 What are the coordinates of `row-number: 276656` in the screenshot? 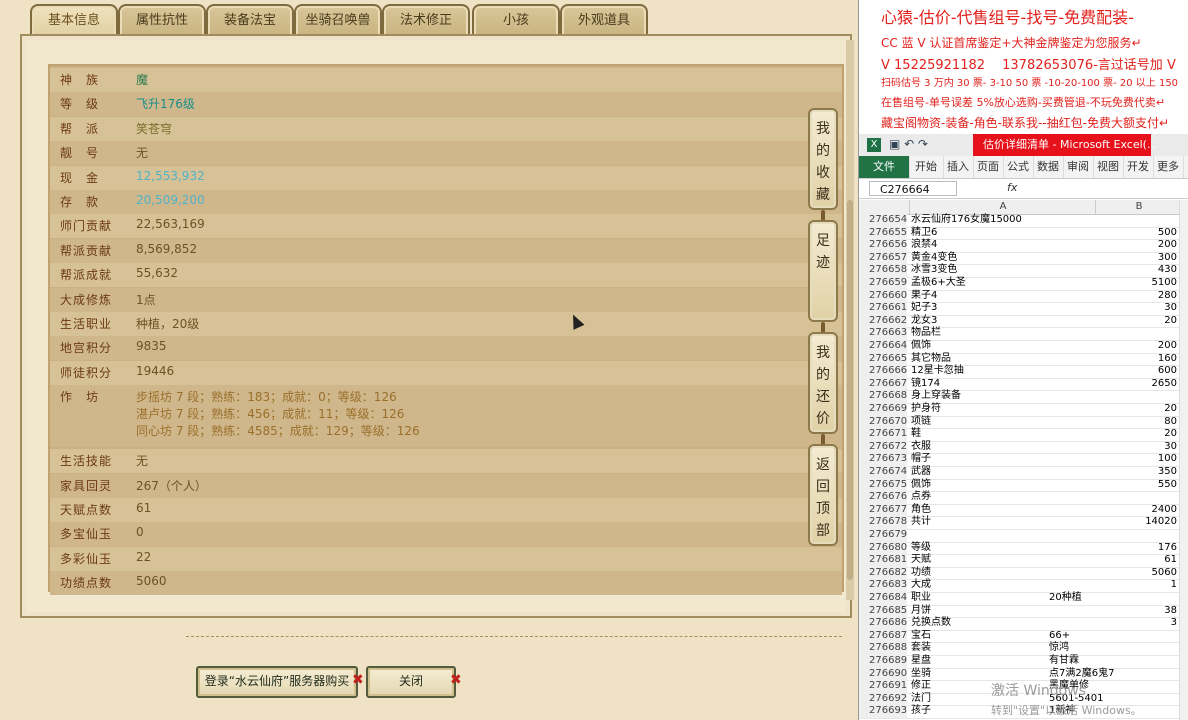 It's located at (883, 245).